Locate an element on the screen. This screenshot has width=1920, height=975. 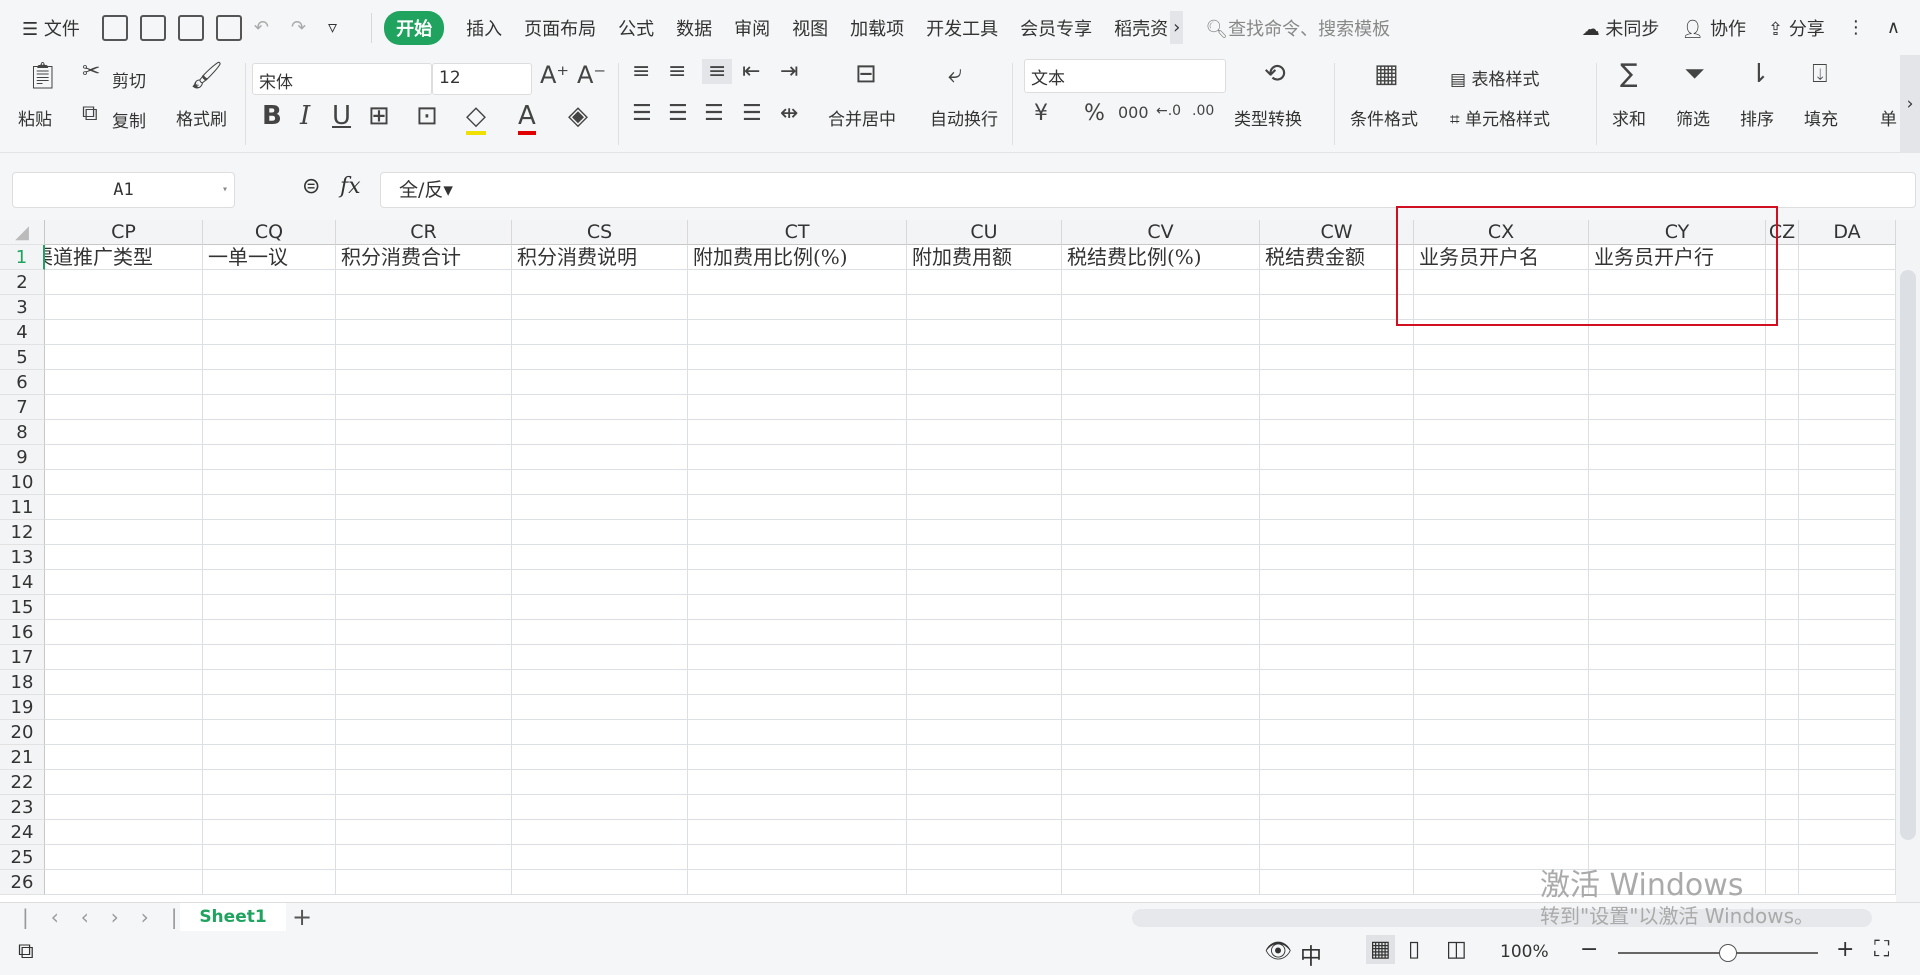
cell-cr12 is located at coordinates (424, 532).